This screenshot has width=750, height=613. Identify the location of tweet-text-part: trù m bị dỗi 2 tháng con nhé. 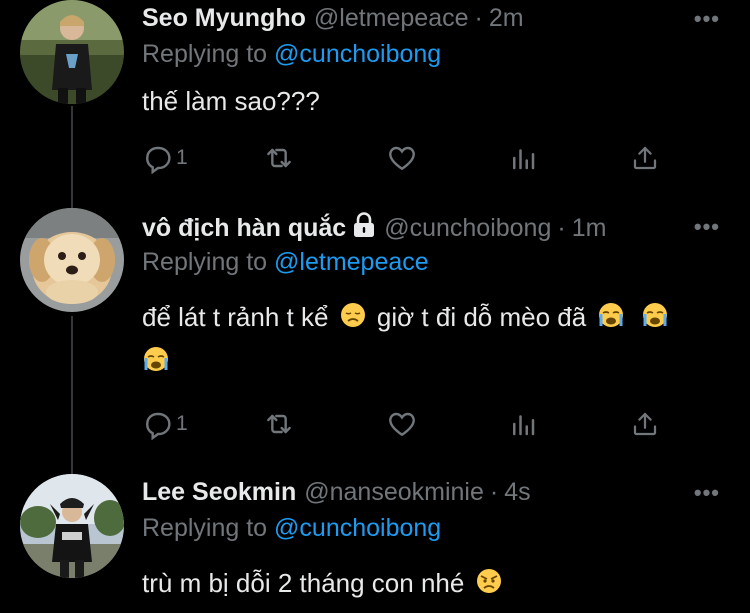
(303, 583).